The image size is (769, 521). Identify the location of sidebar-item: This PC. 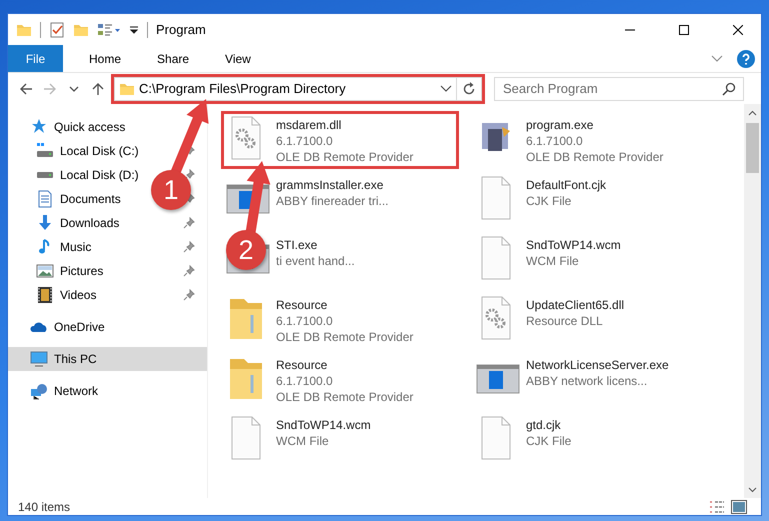
(107, 359).